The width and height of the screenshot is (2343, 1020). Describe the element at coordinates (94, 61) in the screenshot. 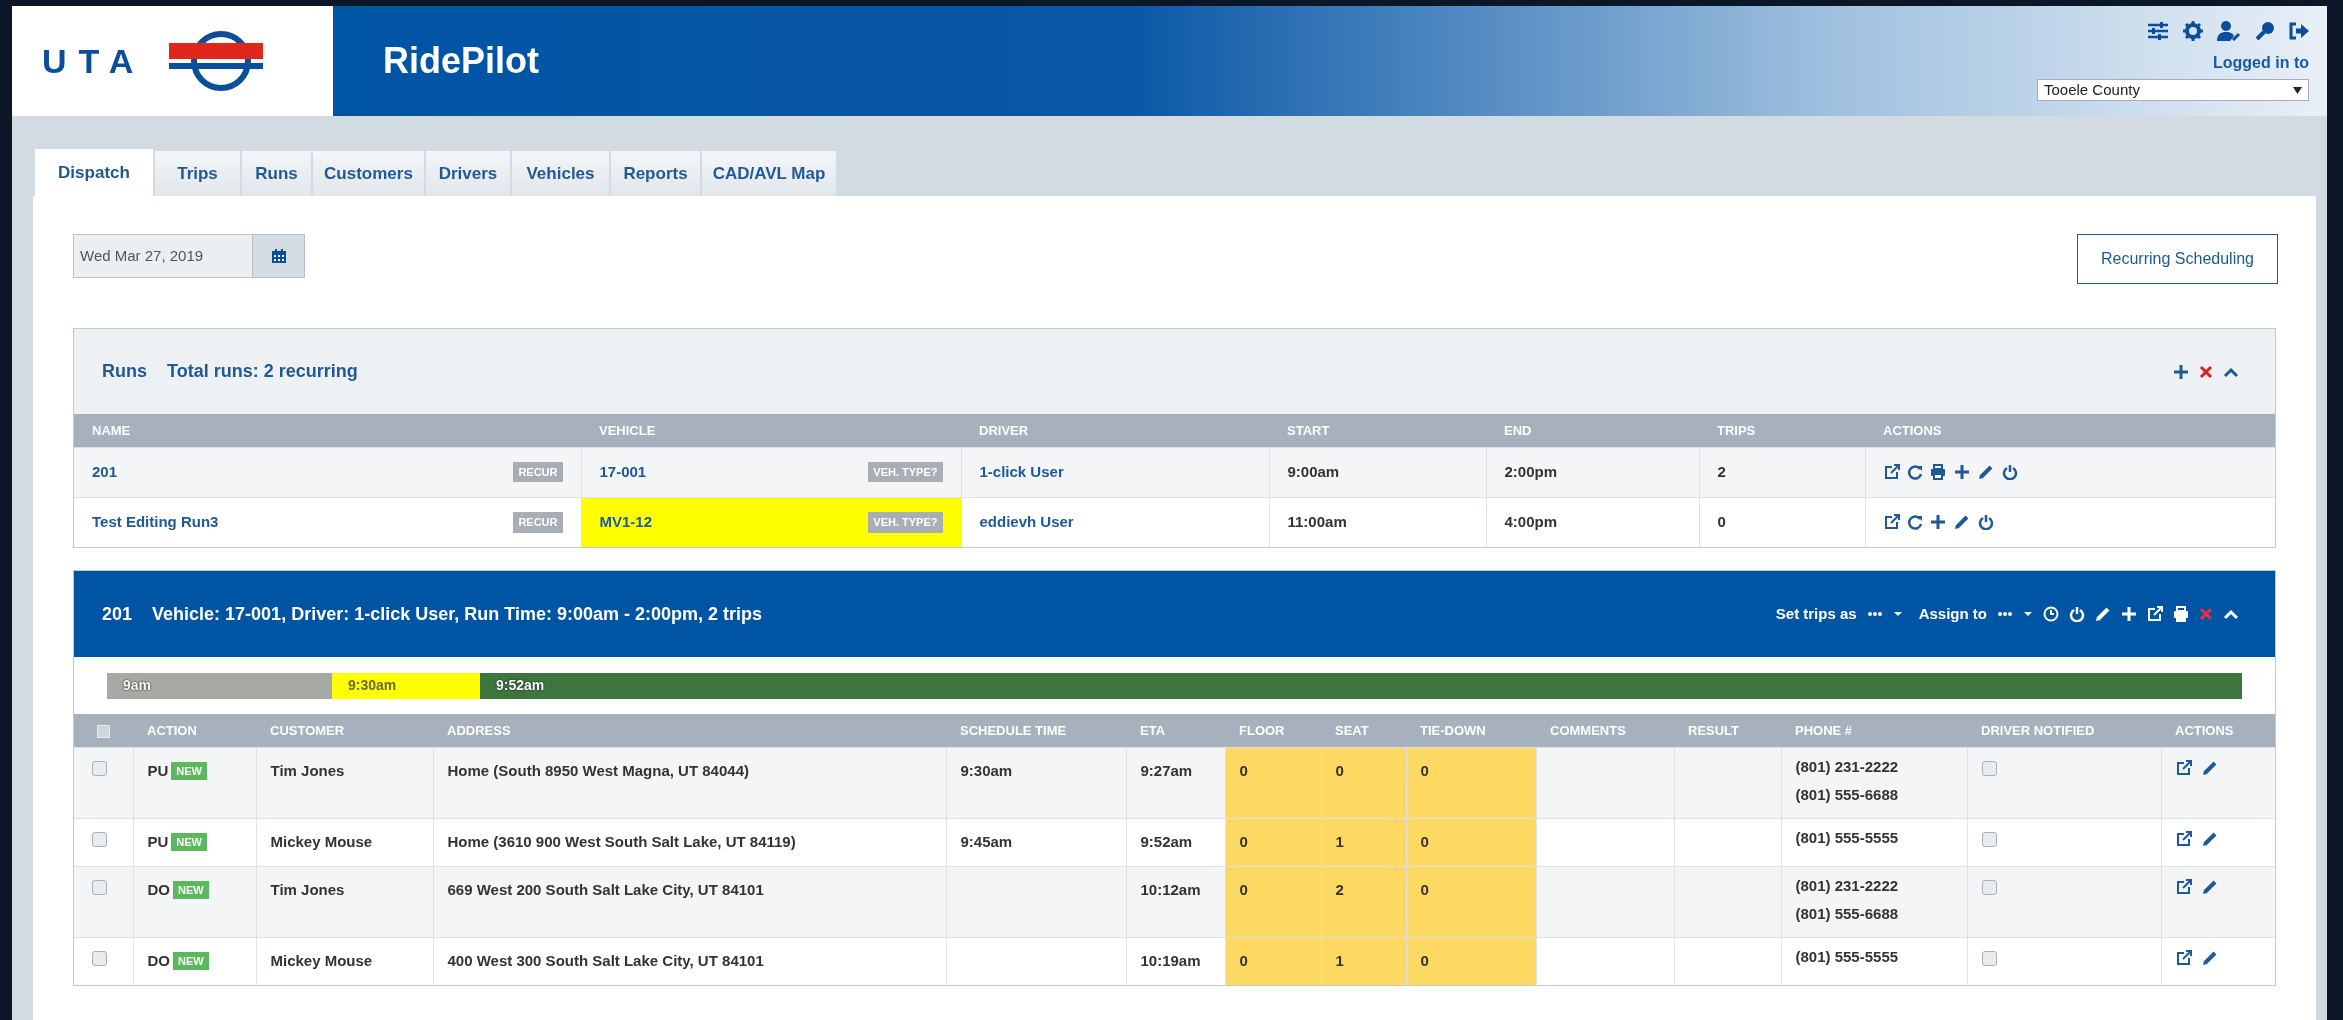

I see `logo-text: UTA` at that location.